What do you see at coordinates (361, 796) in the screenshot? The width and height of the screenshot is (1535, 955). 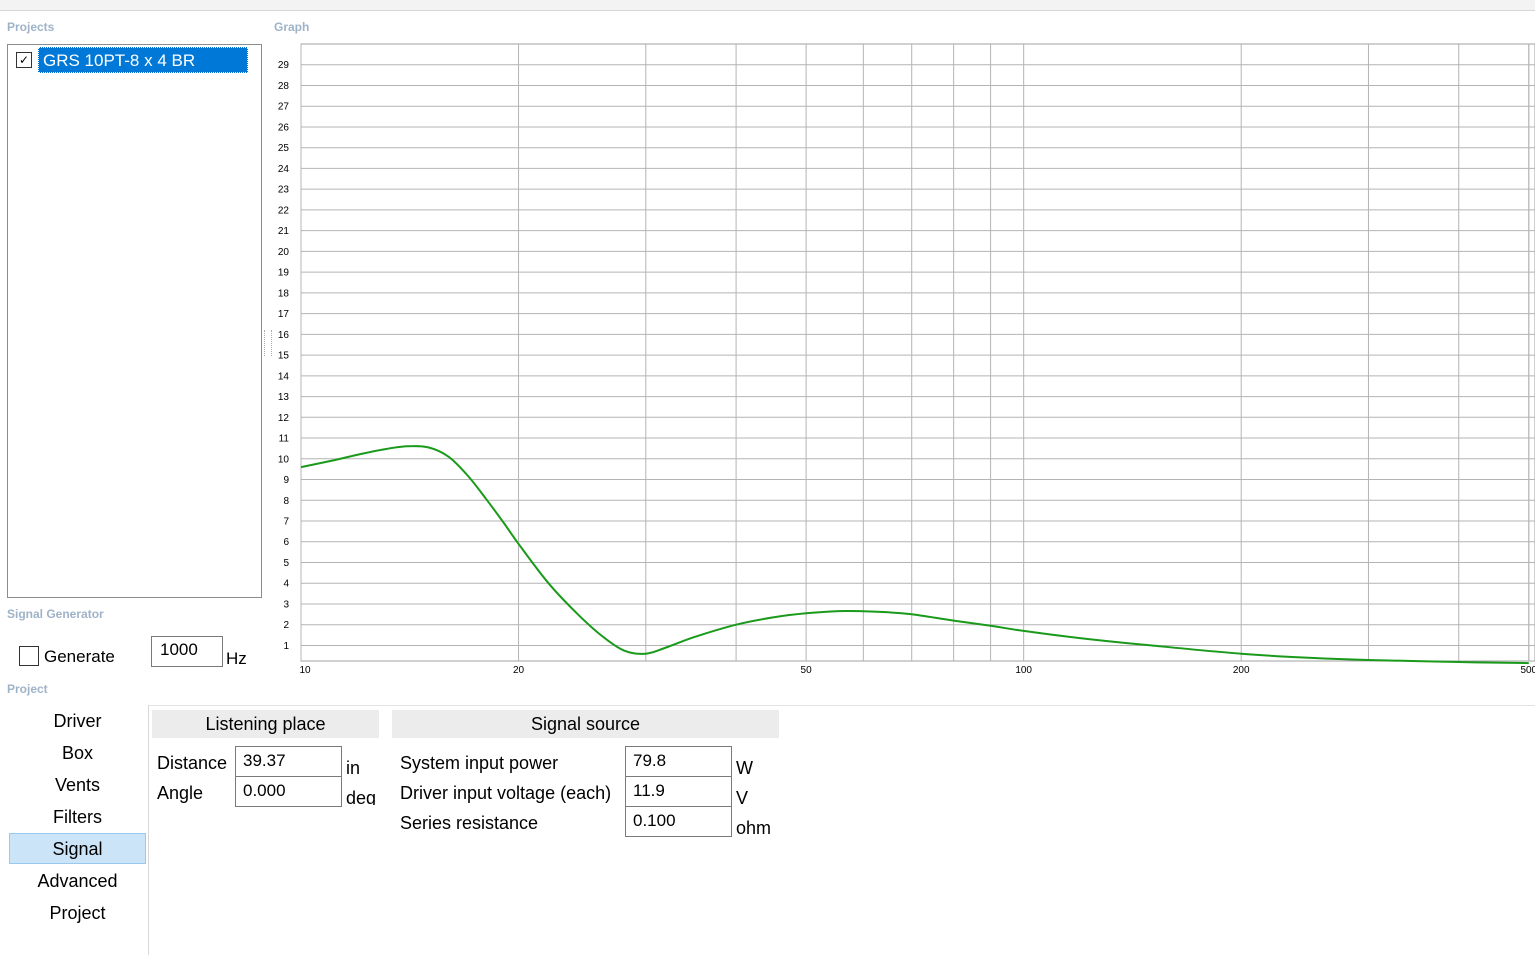 I see `angle-unit: deg` at bounding box center [361, 796].